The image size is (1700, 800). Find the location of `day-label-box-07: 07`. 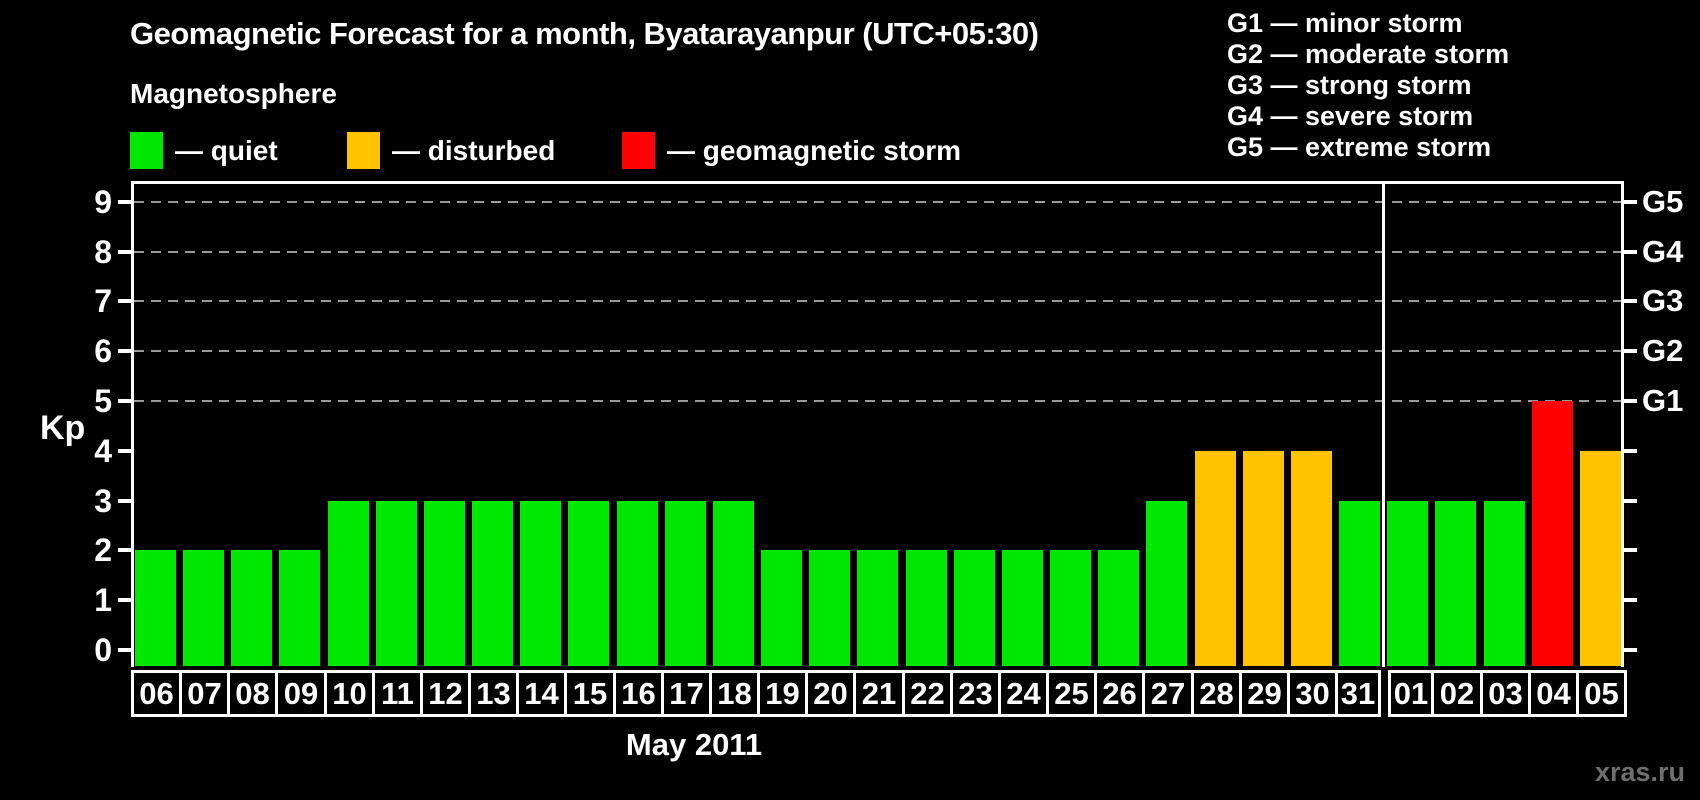

day-label-box-07: 07 is located at coordinates (204, 693).